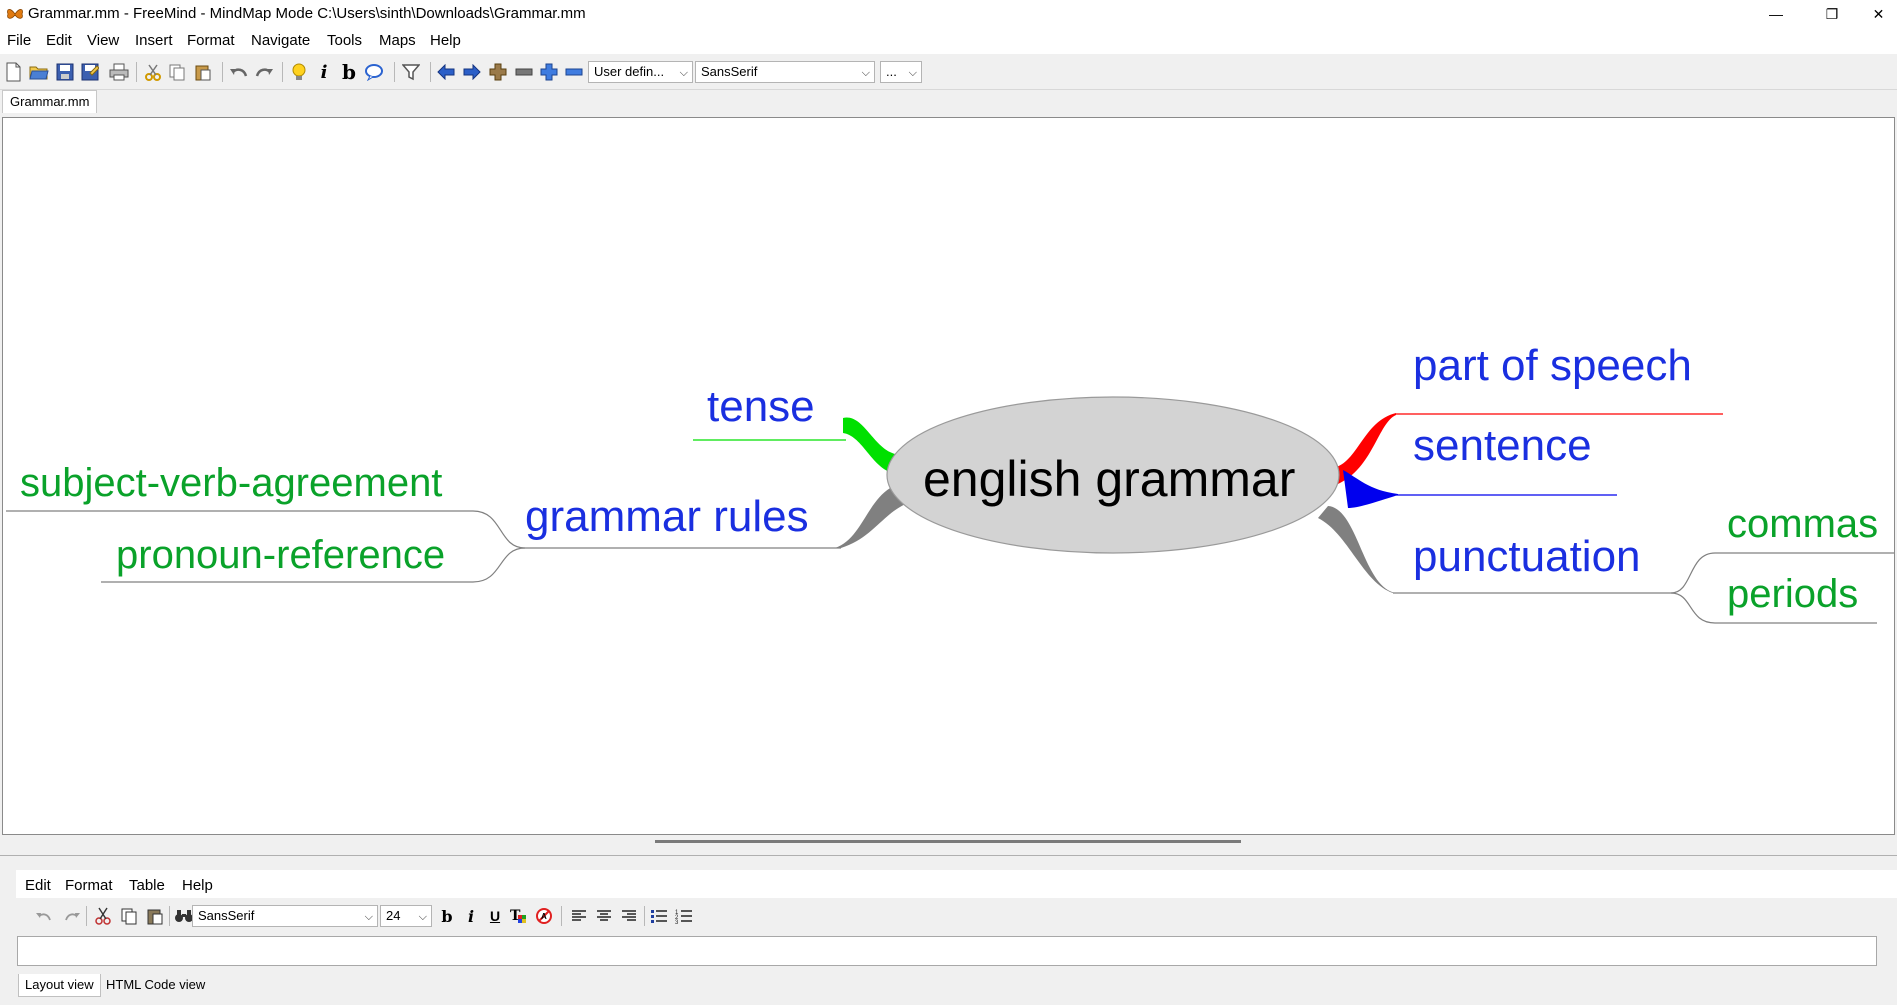 This screenshot has height=1005, width=1897. I want to click on note-toolbar: SansSerif ⌵ 24 ⌵ b i U T A 123, so click(956, 916).